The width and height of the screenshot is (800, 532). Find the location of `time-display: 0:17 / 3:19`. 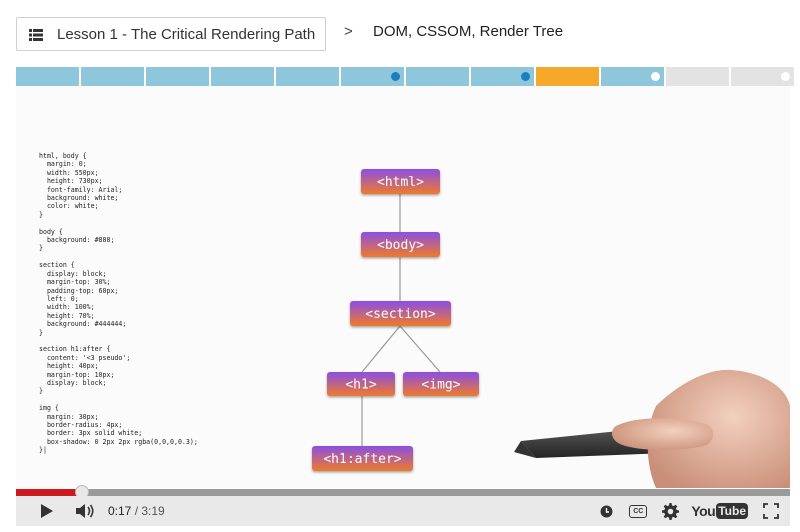

time-display: 0:17 / 3:19 is located at coordinates (136, 511).